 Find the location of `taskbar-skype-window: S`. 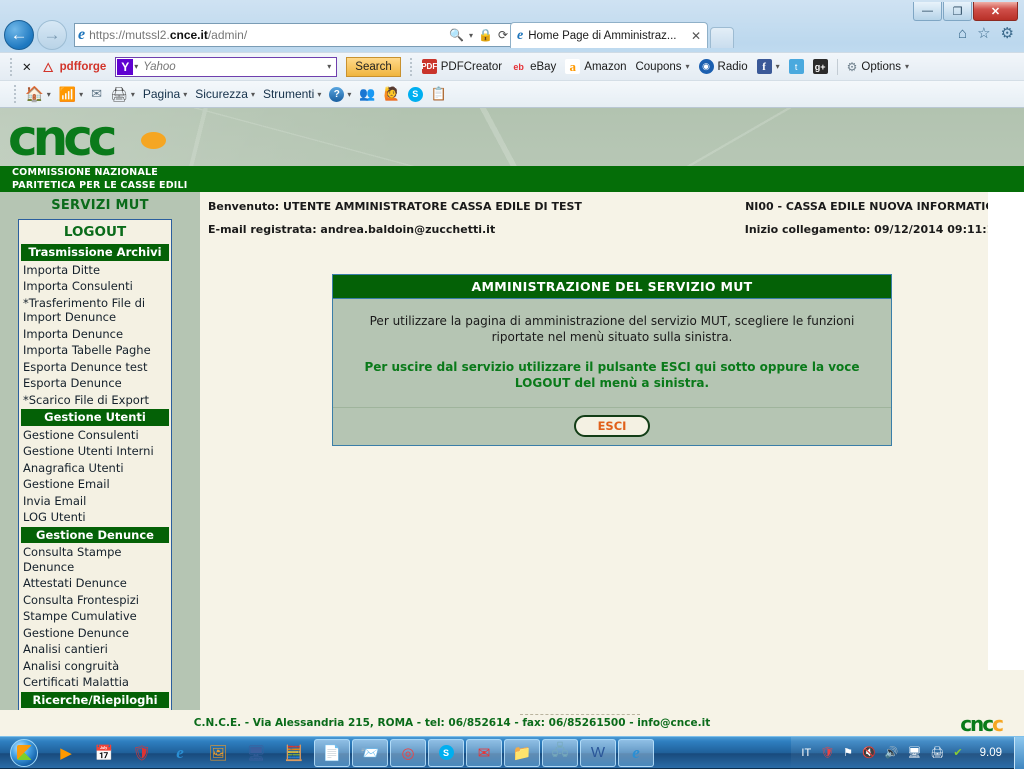

taskbar-skype-window: S is located at coordinates (446, 753).